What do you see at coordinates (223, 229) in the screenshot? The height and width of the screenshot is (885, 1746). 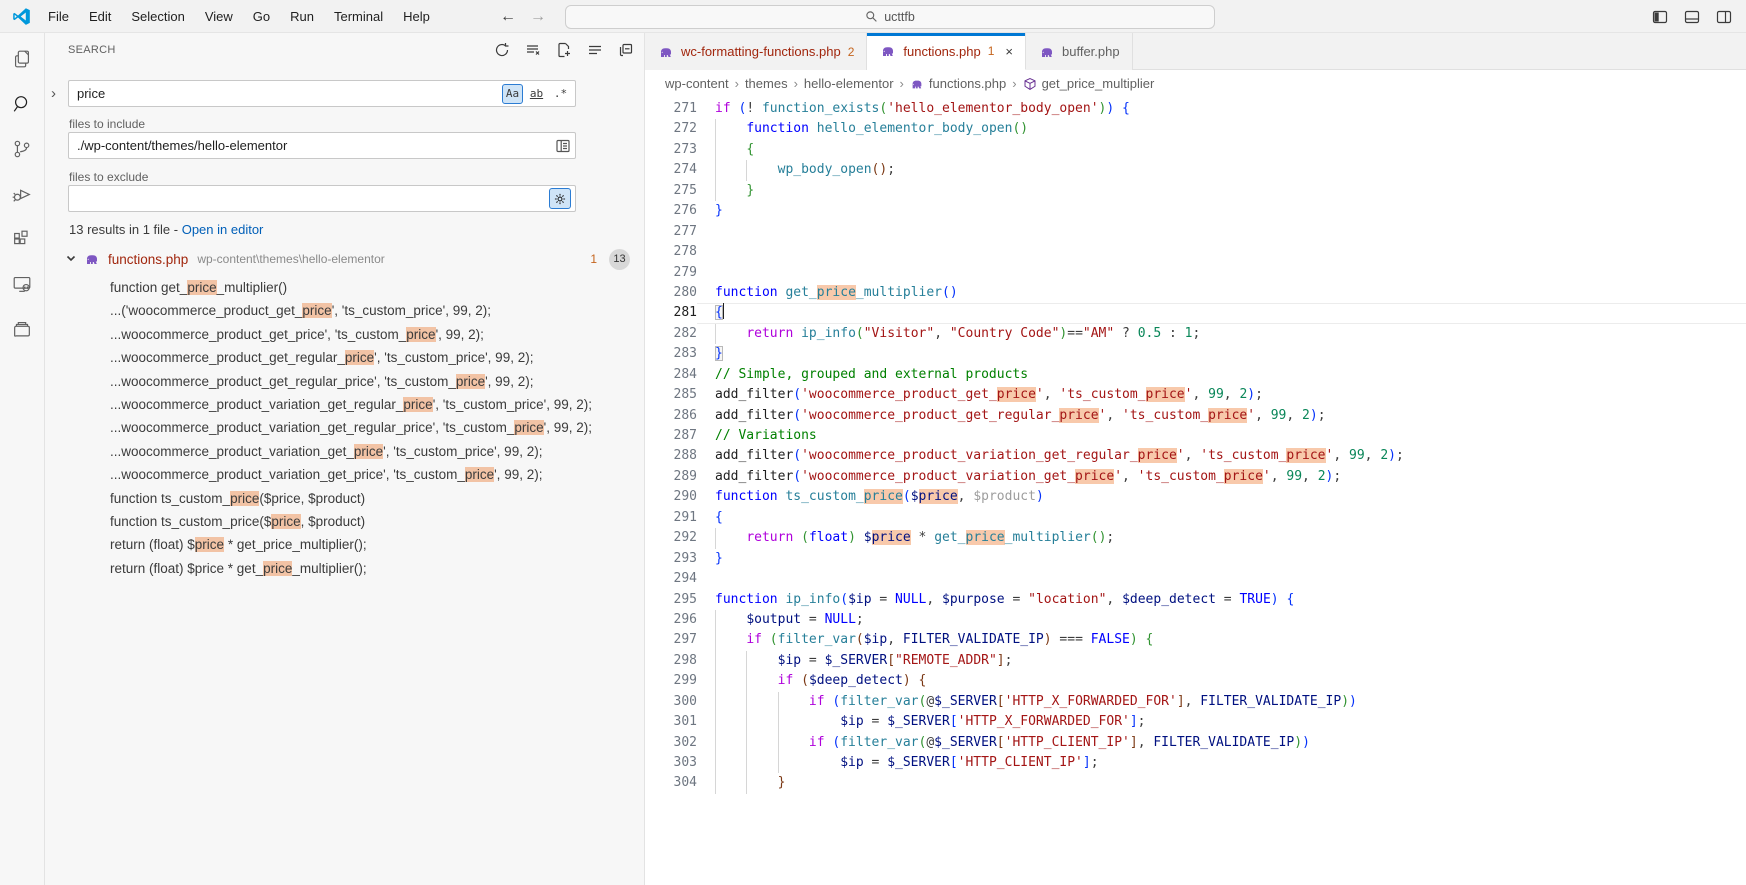 I see `open-in-editor-link: Open in editor` at bounding box center [223, 229].